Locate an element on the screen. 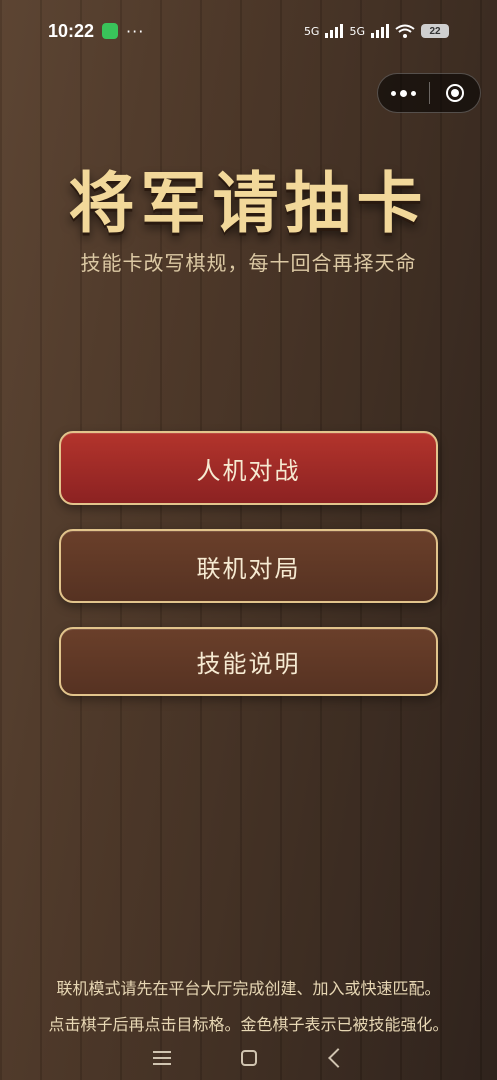 The width and height of the screenshot is (497, 1080). status-left: 10:22 ··· is located at coordinates (96, 31).